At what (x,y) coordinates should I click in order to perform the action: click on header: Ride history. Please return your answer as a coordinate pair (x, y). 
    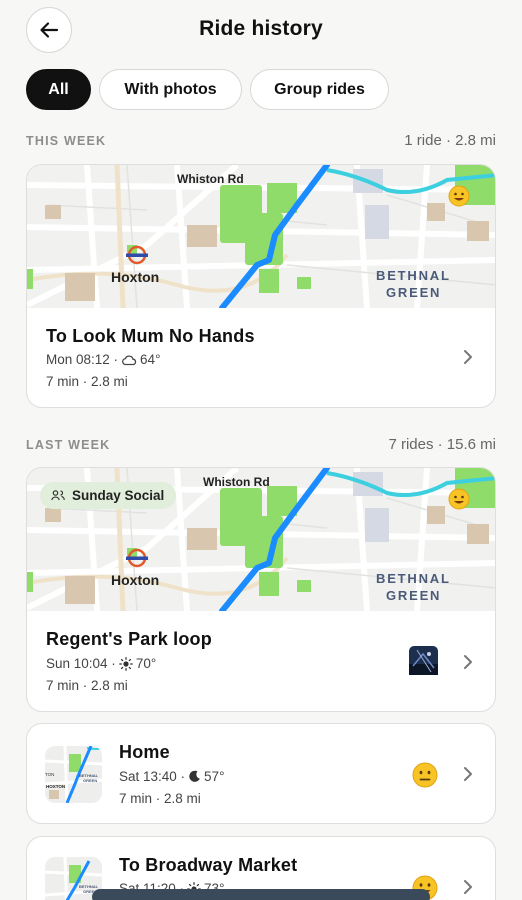
    Looking at the image, I should click on (261, 31).